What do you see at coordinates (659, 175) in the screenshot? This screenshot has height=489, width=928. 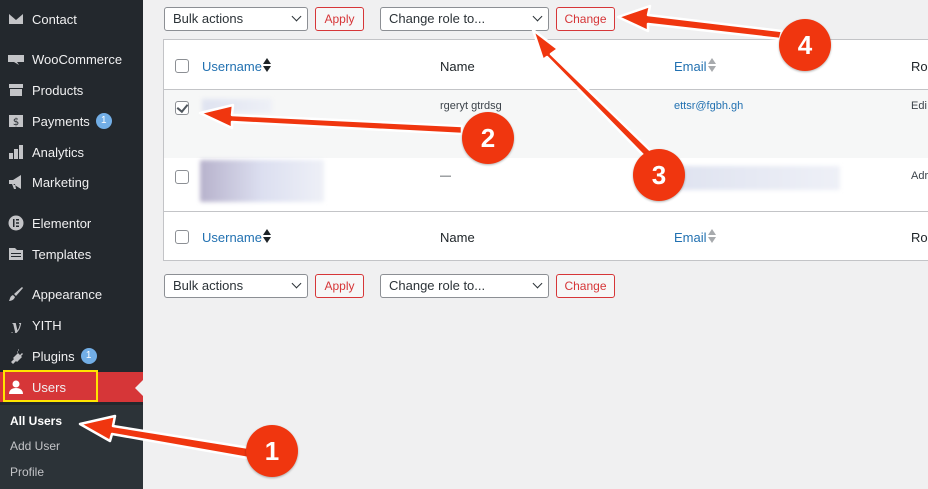 I see `annotation-marker-3: 3` at bounding box center [659, 175].